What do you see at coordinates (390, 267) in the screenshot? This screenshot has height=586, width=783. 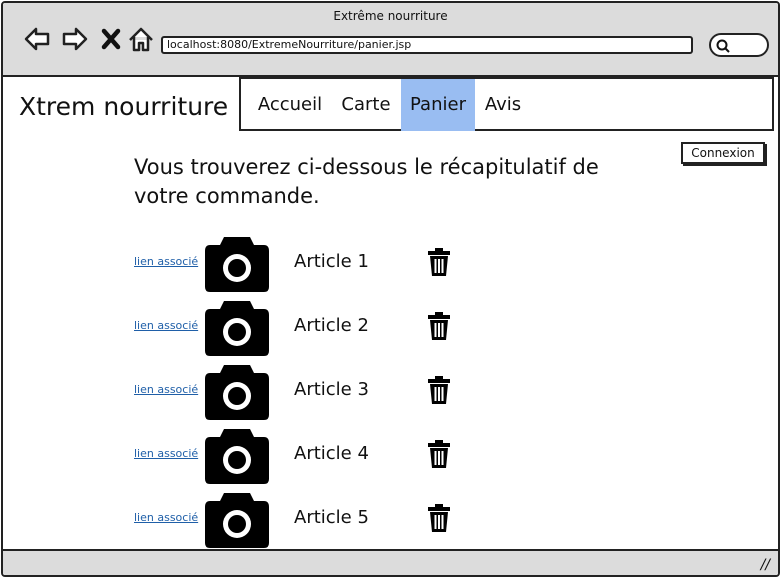 I see `cart-item-row: lien associé Article 1` at bounding box center [390, 267].